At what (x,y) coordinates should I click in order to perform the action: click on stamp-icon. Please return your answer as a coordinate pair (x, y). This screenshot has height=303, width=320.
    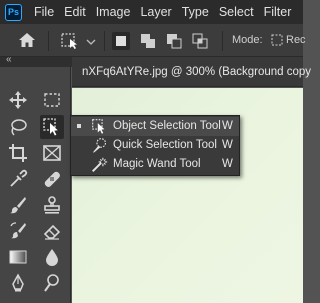
    Looking at the image, I should click on (52, 205).